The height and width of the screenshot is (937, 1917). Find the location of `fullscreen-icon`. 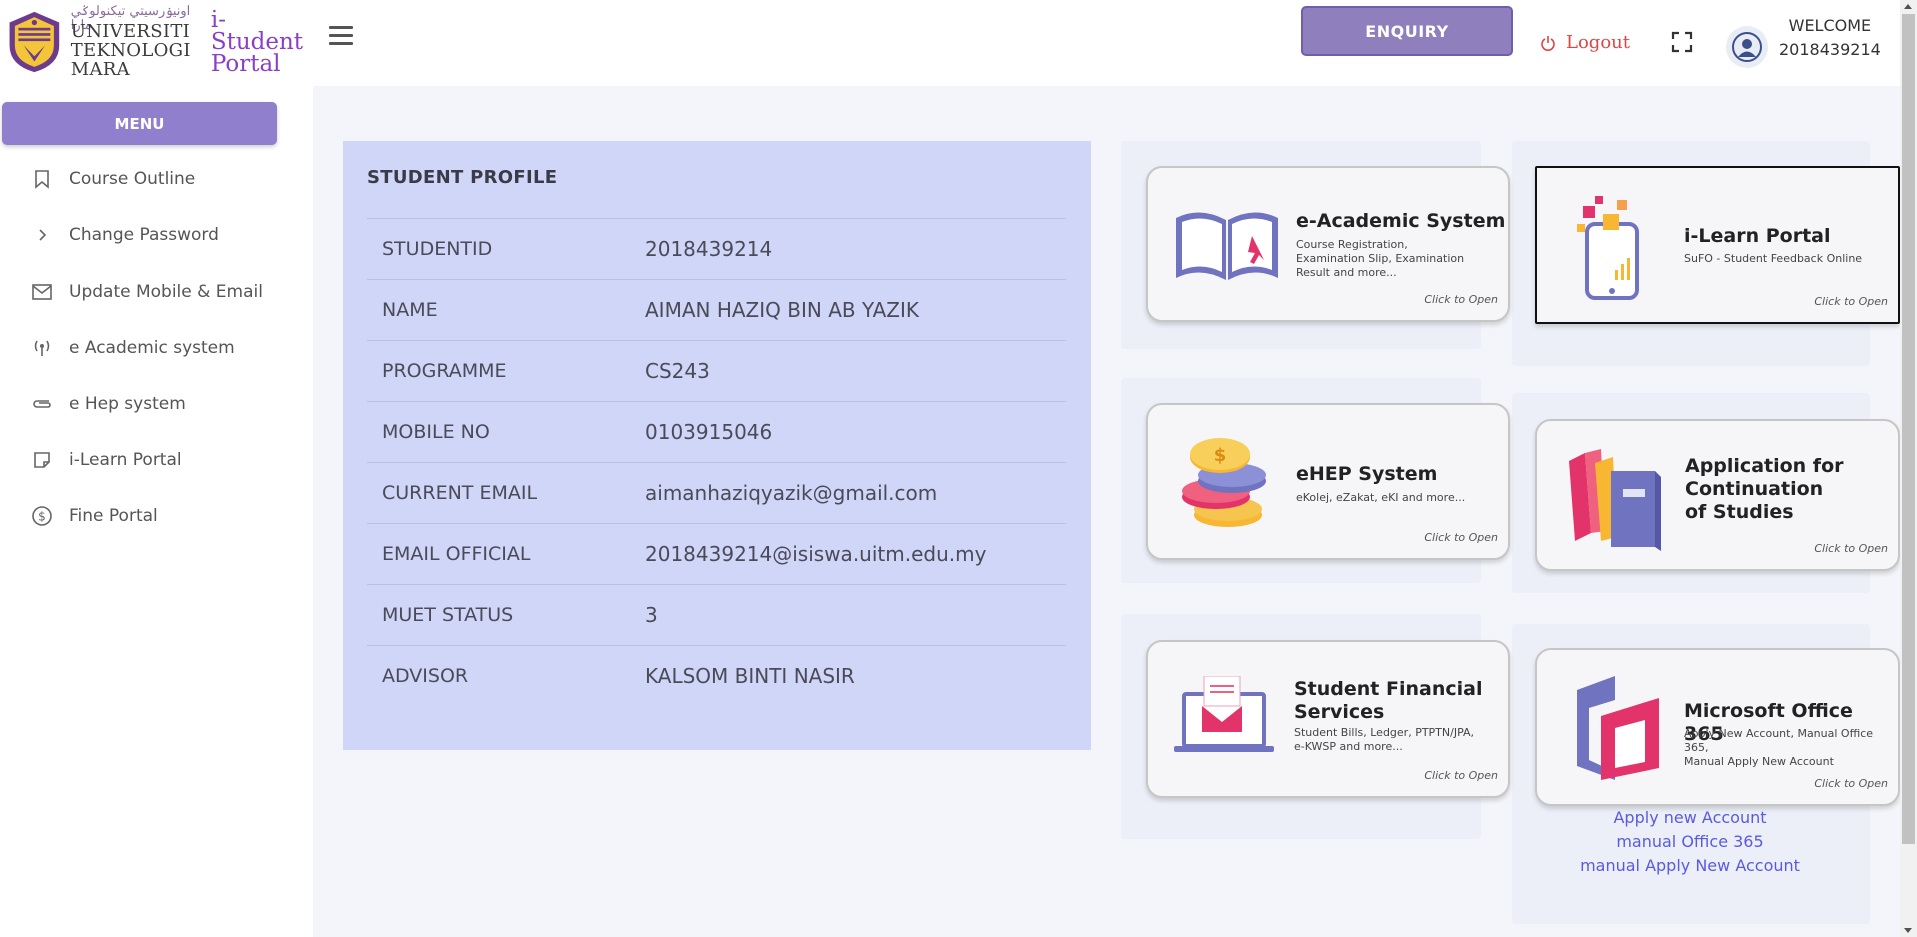

fullscreen-icon is located at coordinates (1682, 42).